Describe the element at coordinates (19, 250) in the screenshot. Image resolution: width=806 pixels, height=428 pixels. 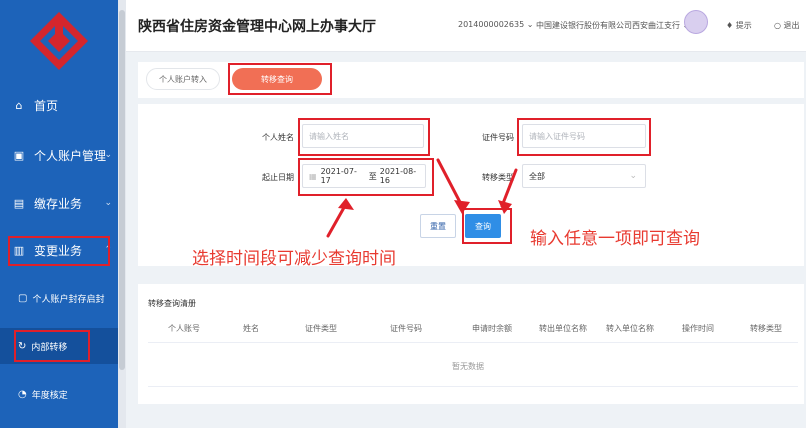
I see `change-icon: ▥` at that location.